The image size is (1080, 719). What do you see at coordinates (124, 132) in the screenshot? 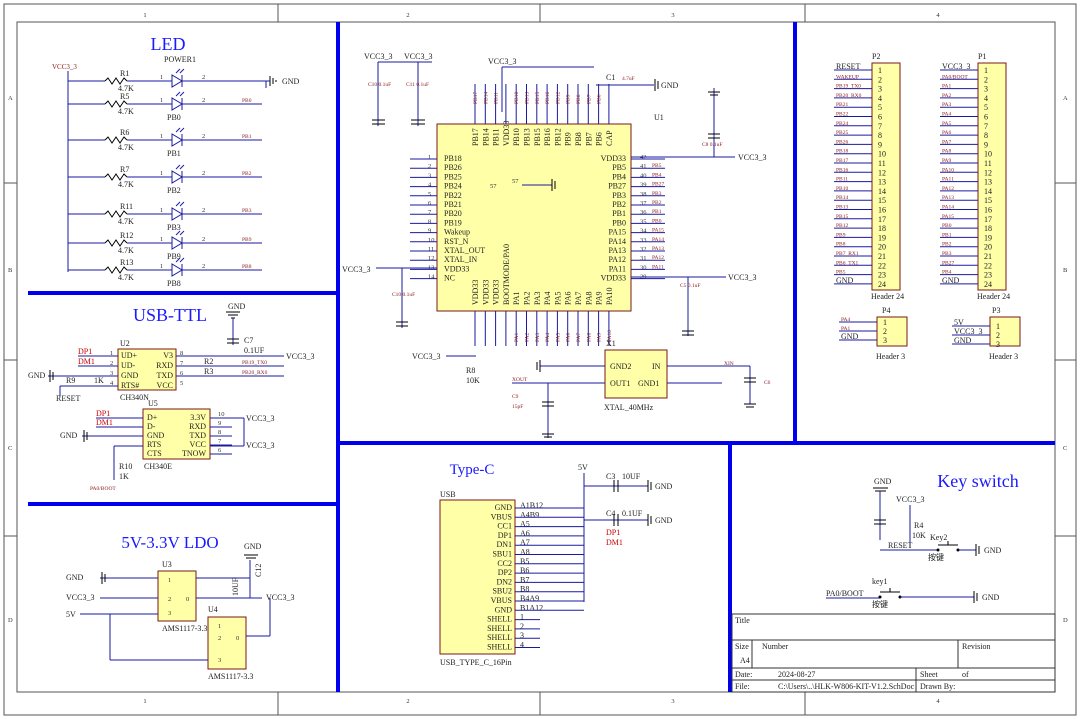
I see `resistor-ref: R6` at bounding box center [124, 132].